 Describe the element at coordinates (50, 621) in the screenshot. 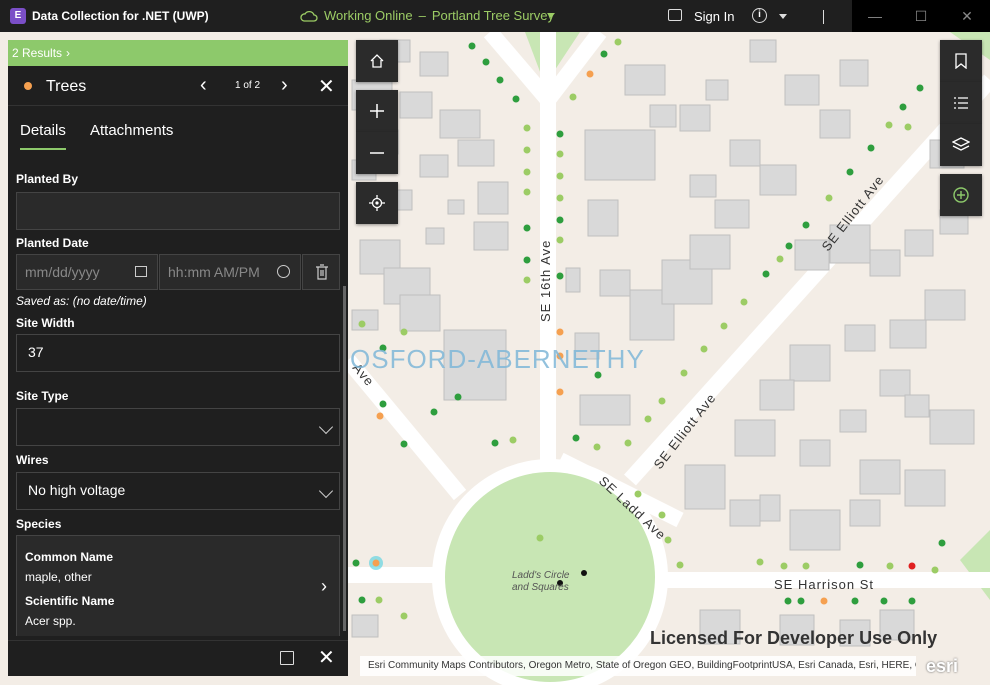

I see `scientific-name-value: Acer spp.` at that location.